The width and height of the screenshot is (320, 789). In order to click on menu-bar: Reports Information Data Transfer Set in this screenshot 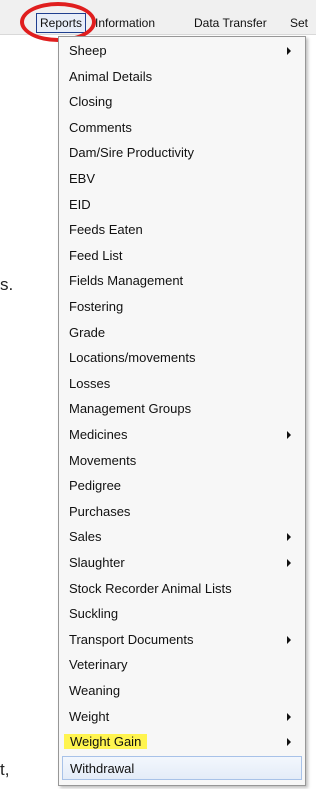, I will do `click(158, 17)`.